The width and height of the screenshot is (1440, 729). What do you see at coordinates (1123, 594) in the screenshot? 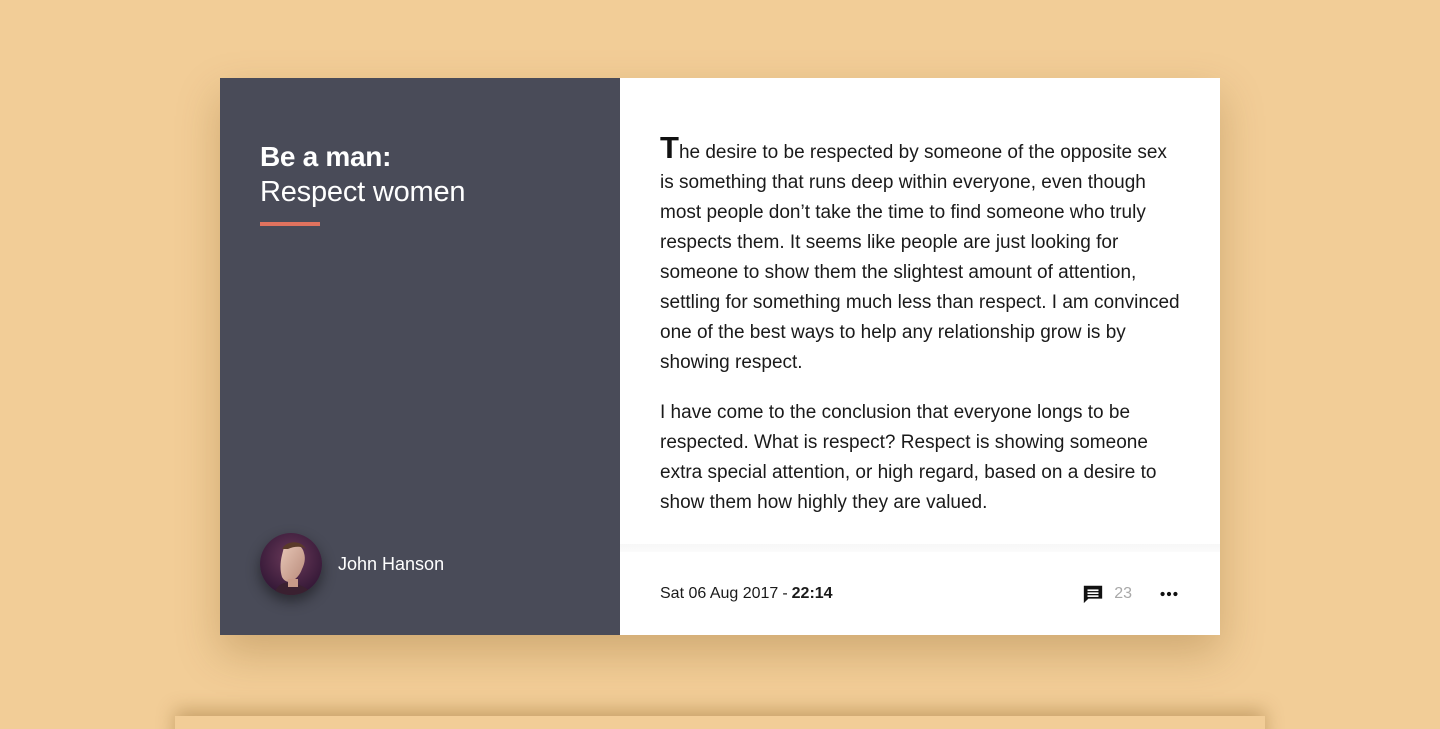
I see `comment-count: 23` at bounding box center [1123, 594].